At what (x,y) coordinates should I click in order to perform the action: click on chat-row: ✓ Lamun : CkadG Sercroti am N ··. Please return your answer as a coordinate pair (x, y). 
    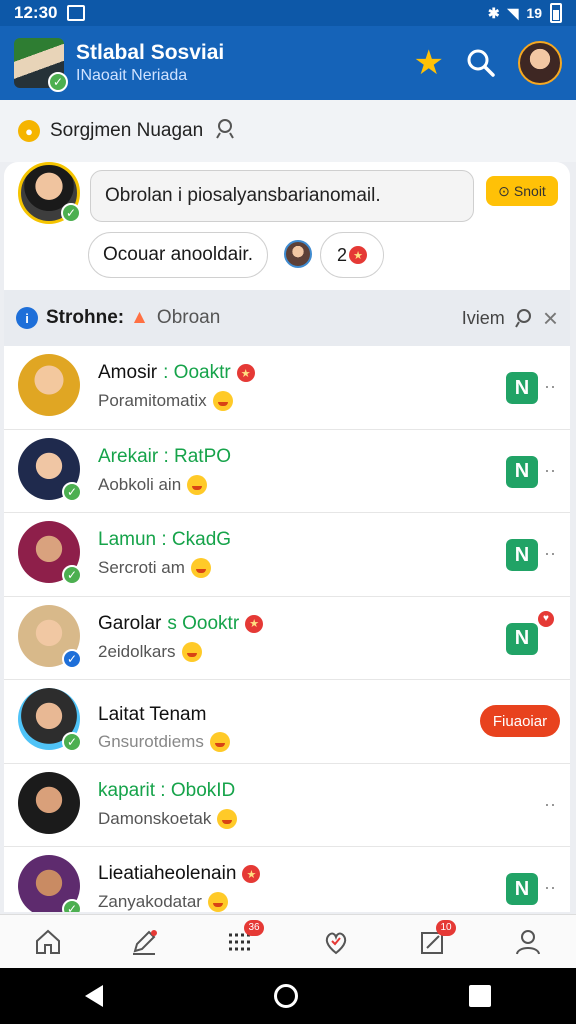
    Looking at the image, I should click on (287, 555).